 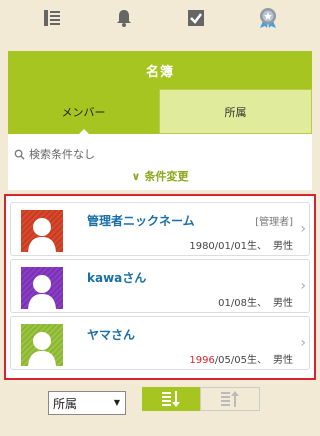 I want to click on member-info: 01/08生、 男性, so click(x=255, y=301).